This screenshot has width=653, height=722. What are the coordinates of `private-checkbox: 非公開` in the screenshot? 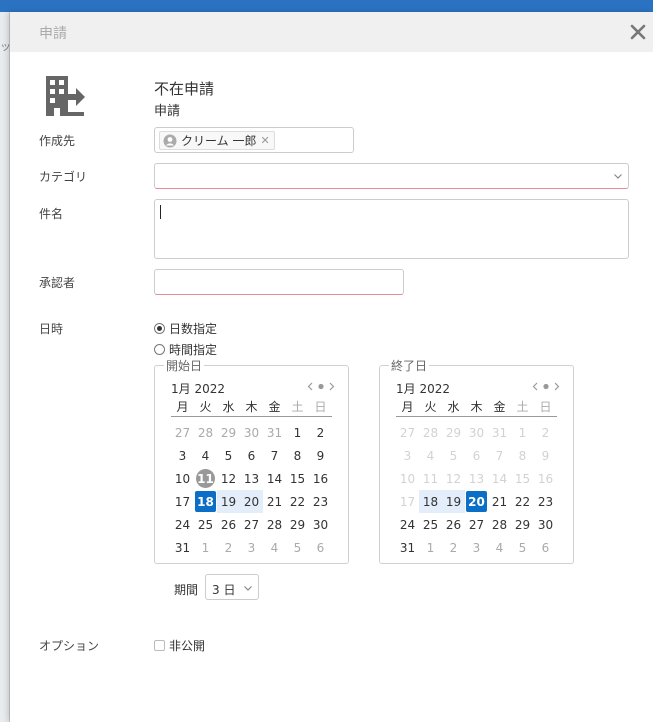 It's located at (179, 645).